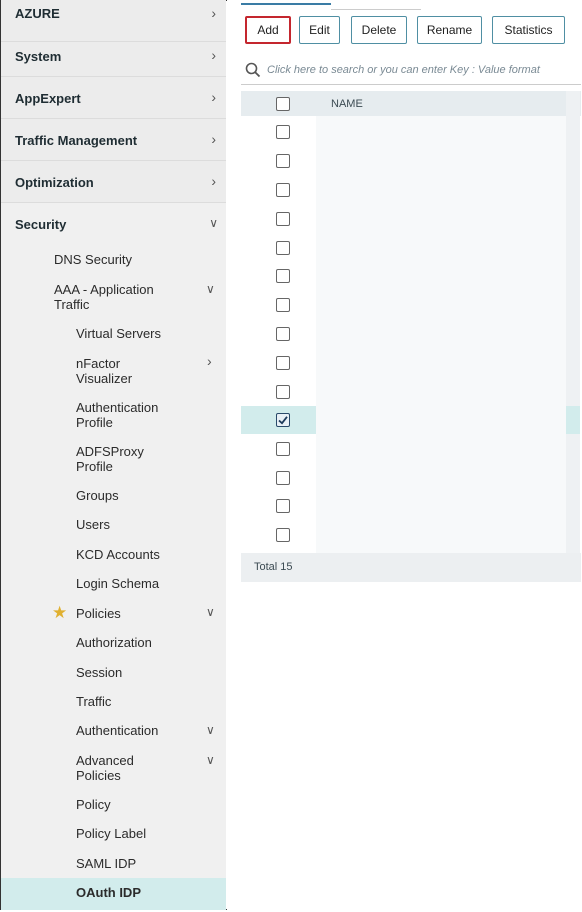 Image resolution: width=582 pixels, height=912 pixels. What do you see at coordinates (41, 224) in the screenshot?
I see `sidebar-item-label: Security` at bounding box center [41, 224].